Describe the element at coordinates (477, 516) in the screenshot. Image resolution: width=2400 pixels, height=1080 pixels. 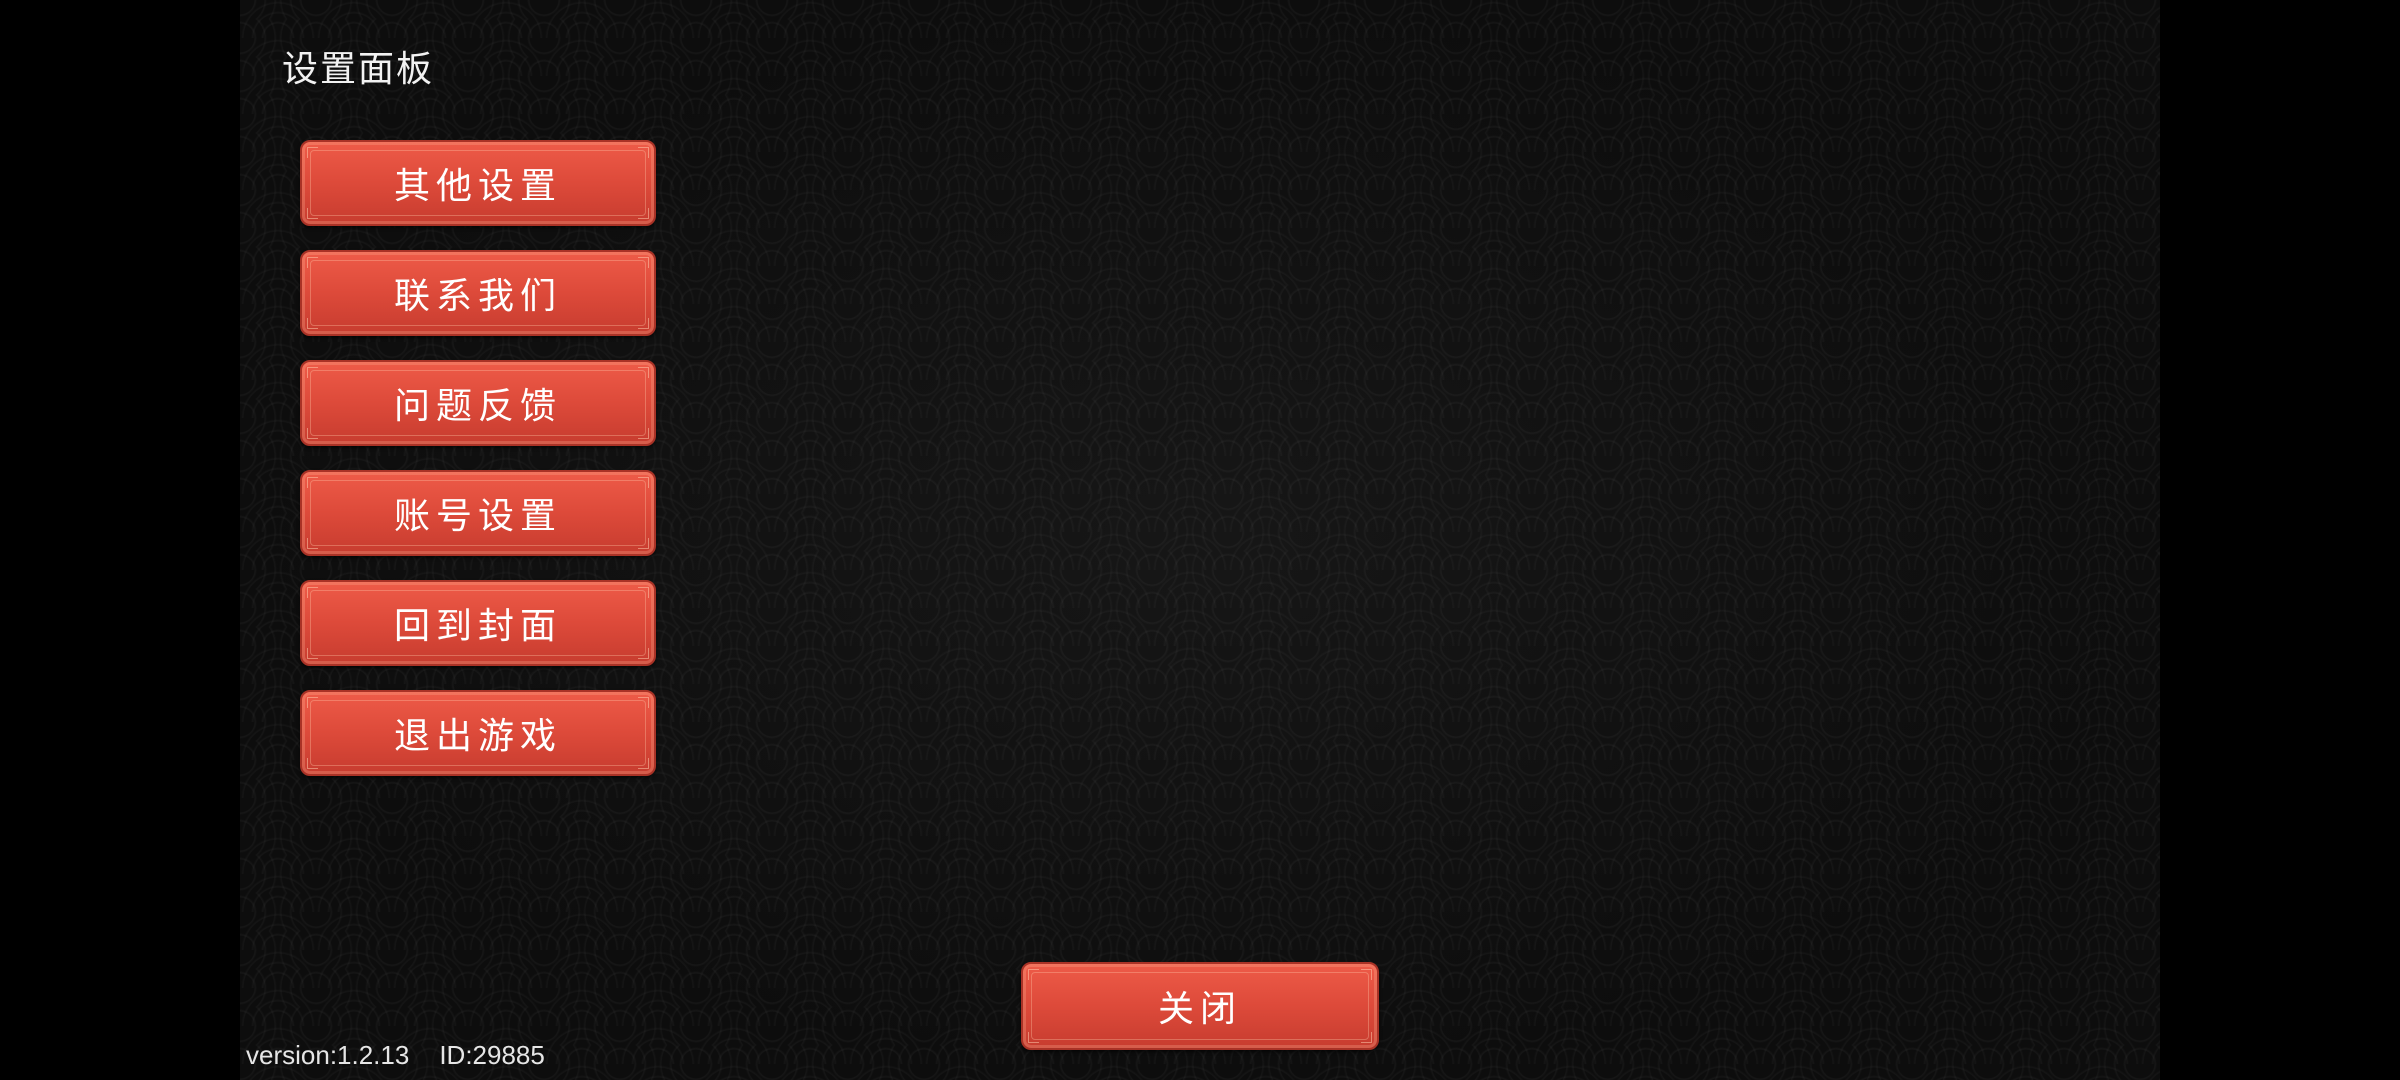
I see `button-label: 账号设置` at that location.